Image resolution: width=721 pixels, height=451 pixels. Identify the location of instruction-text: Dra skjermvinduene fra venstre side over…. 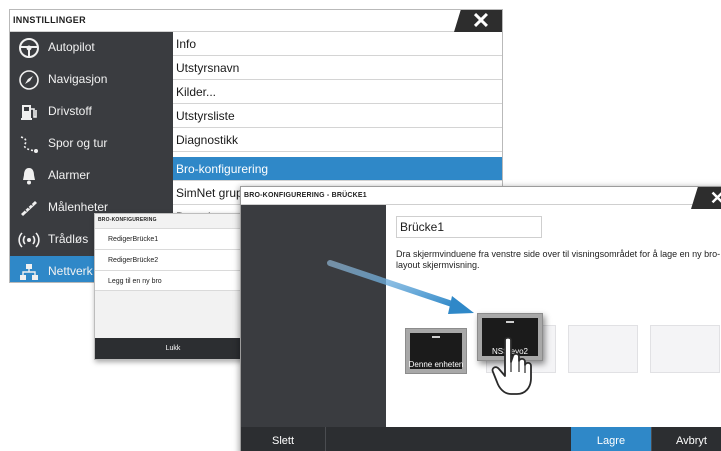
(558, 259).